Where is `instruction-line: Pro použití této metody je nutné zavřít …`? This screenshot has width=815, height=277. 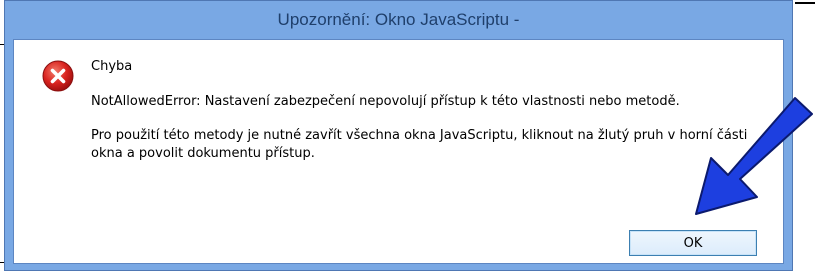 instruction-line: Pro použití této metody je nutné zavřít … is located at coordinates (419, 135).